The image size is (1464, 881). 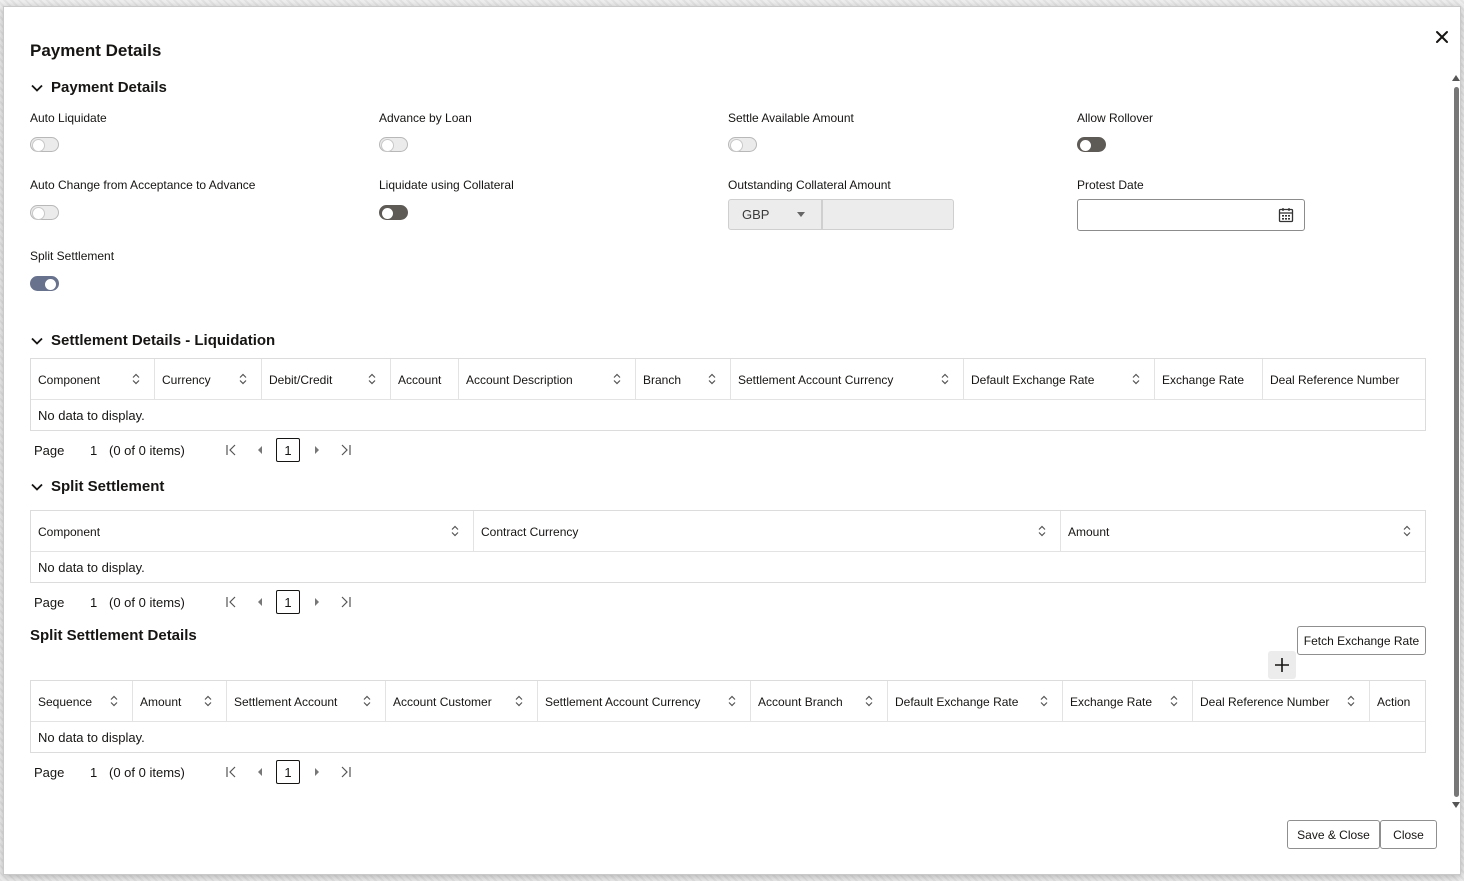 What do you see at coordinates (44, 212) in the screenshot?
I see `auto-change-switch` at bounding box center [44, 212].